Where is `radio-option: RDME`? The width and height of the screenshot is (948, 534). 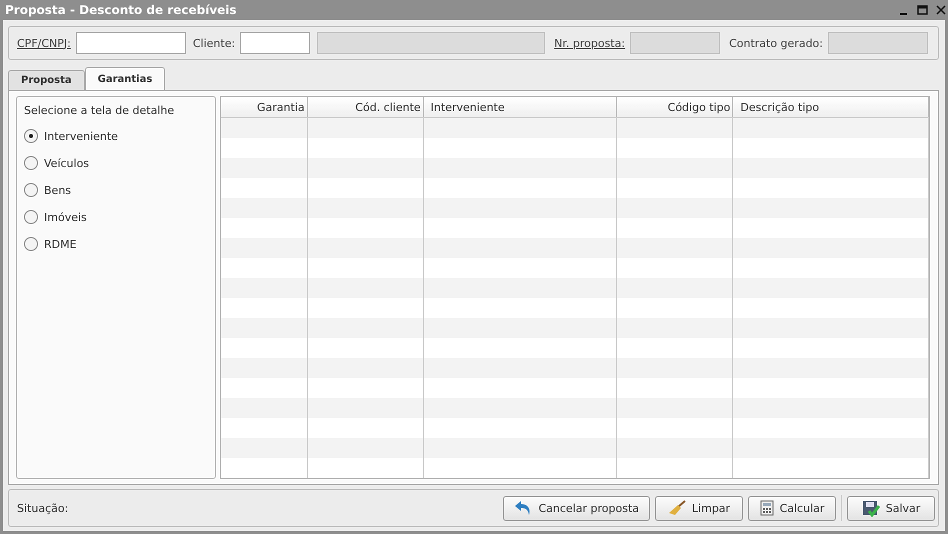
radio-option: RDME is located at coordinates (116, 244).